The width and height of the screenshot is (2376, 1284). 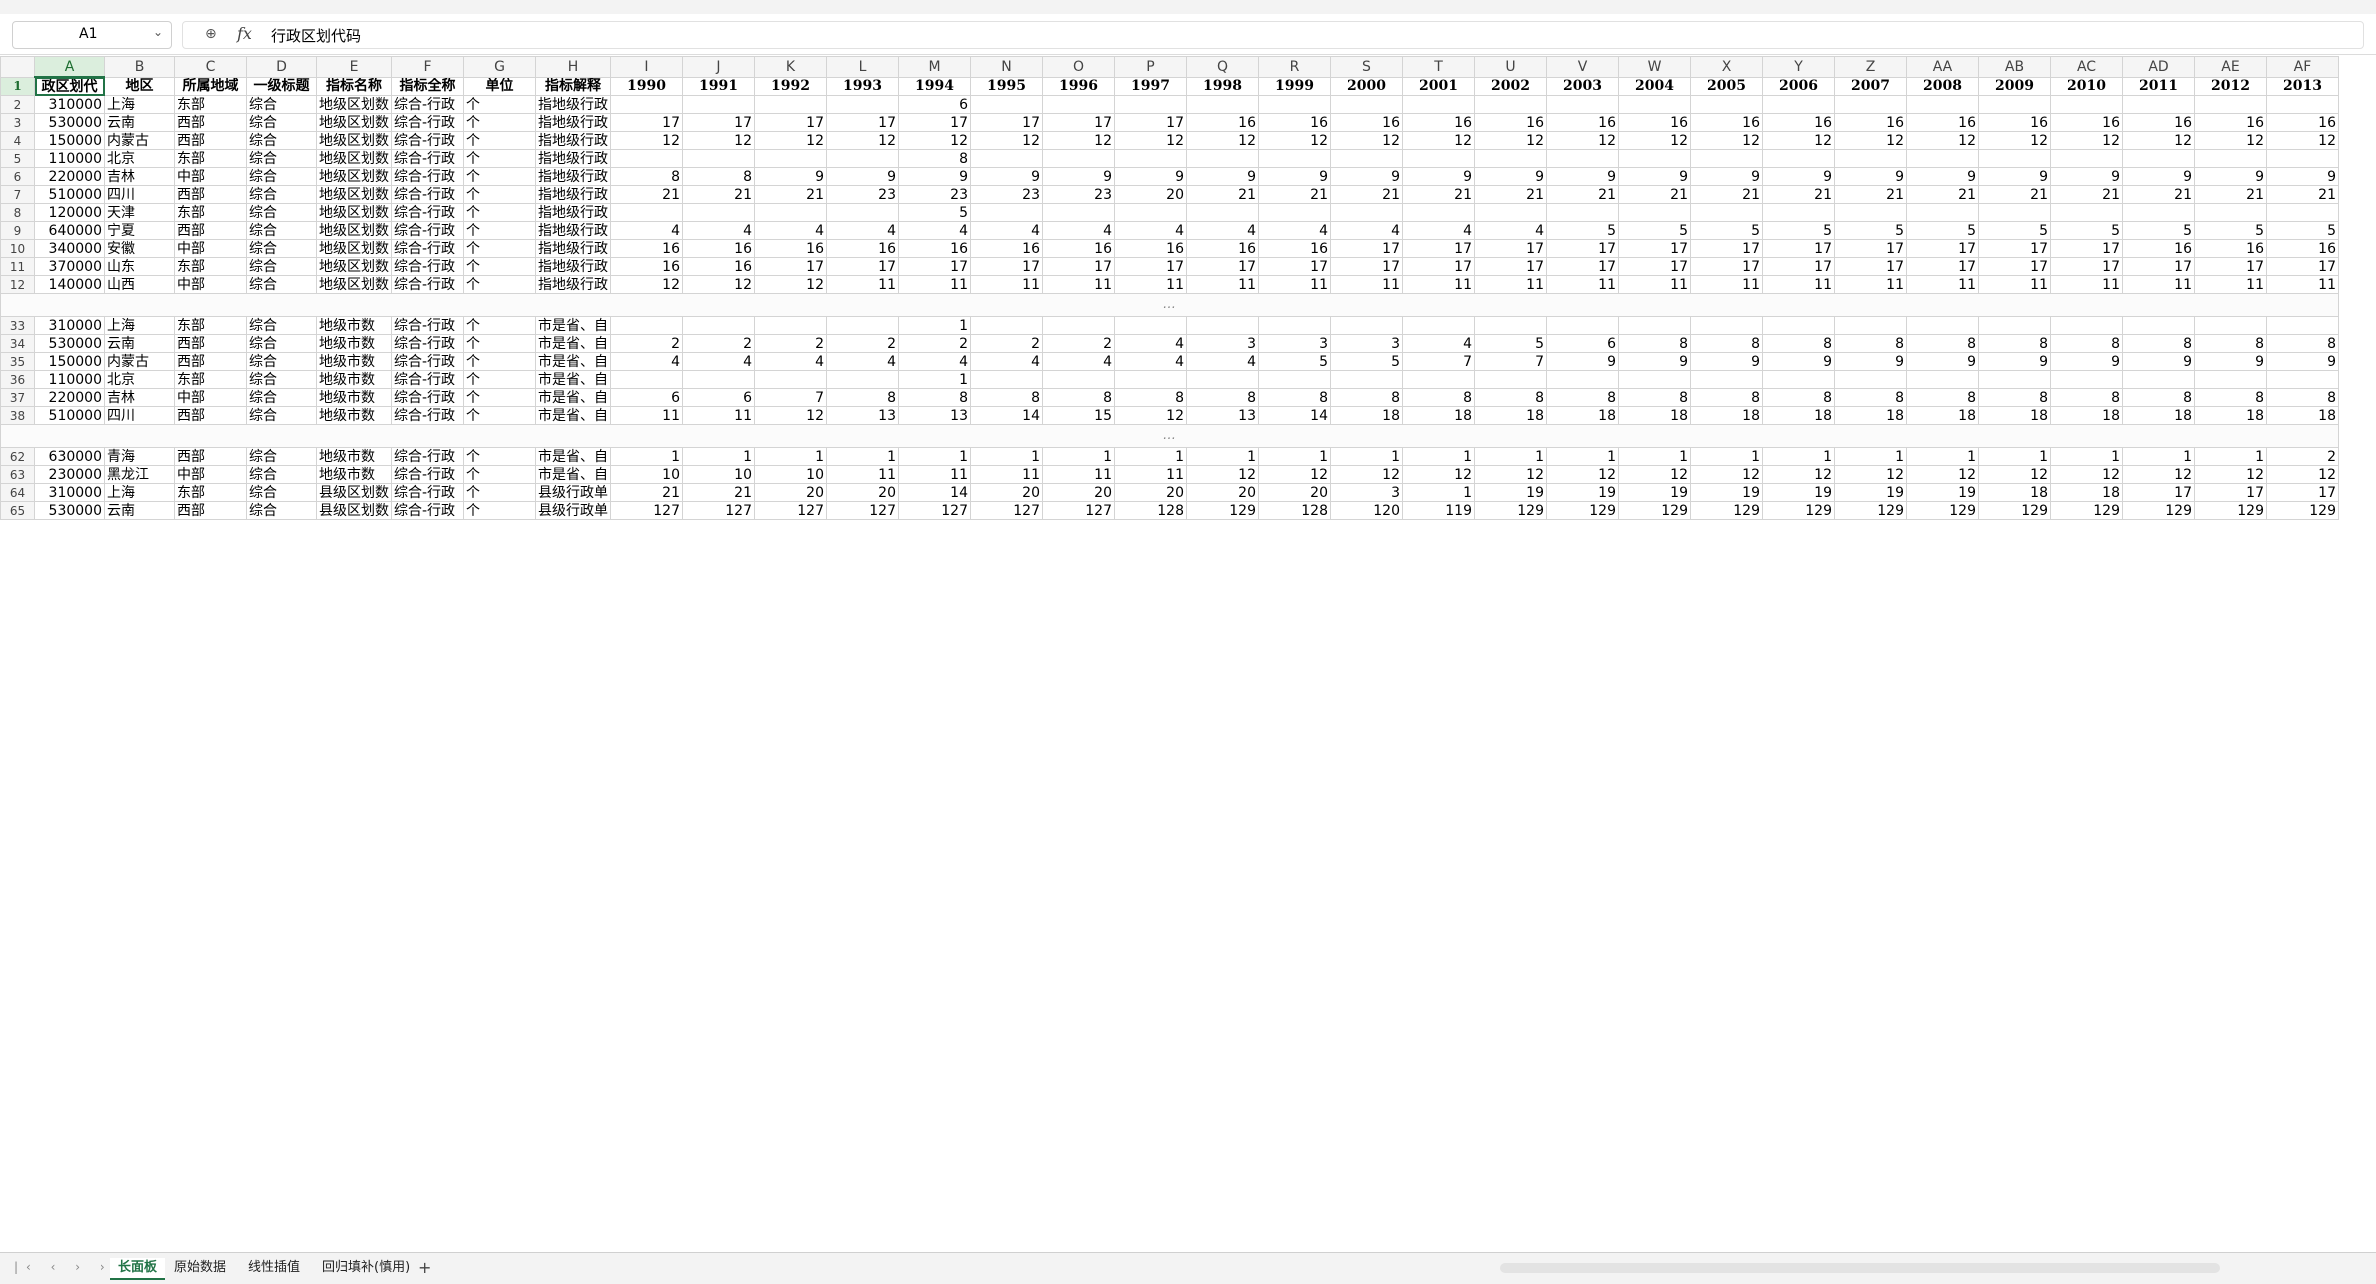 I want to click on cell: 310000, so click(x=69, y=104).